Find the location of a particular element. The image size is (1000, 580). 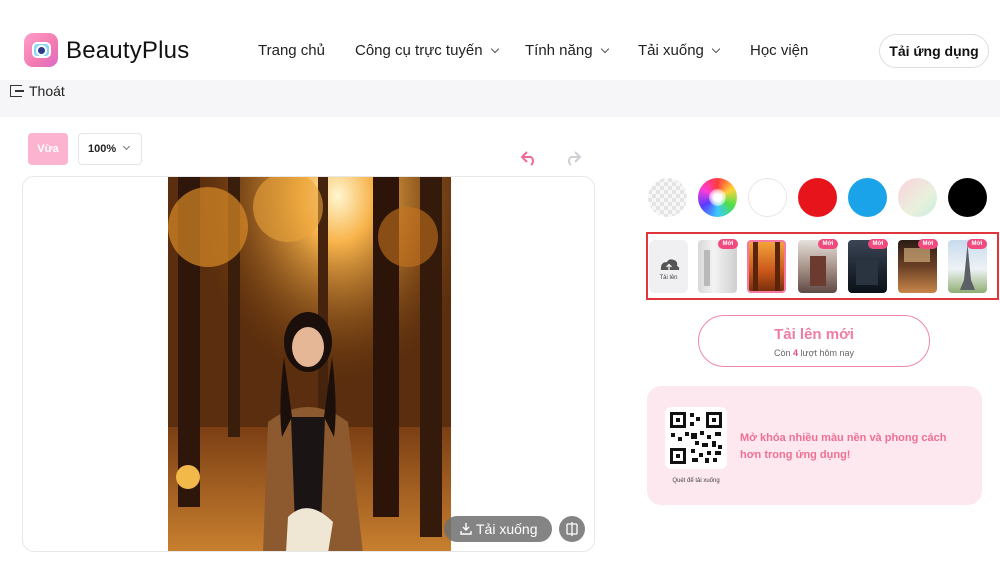

sub-bar is located at coordinates (500, 98).